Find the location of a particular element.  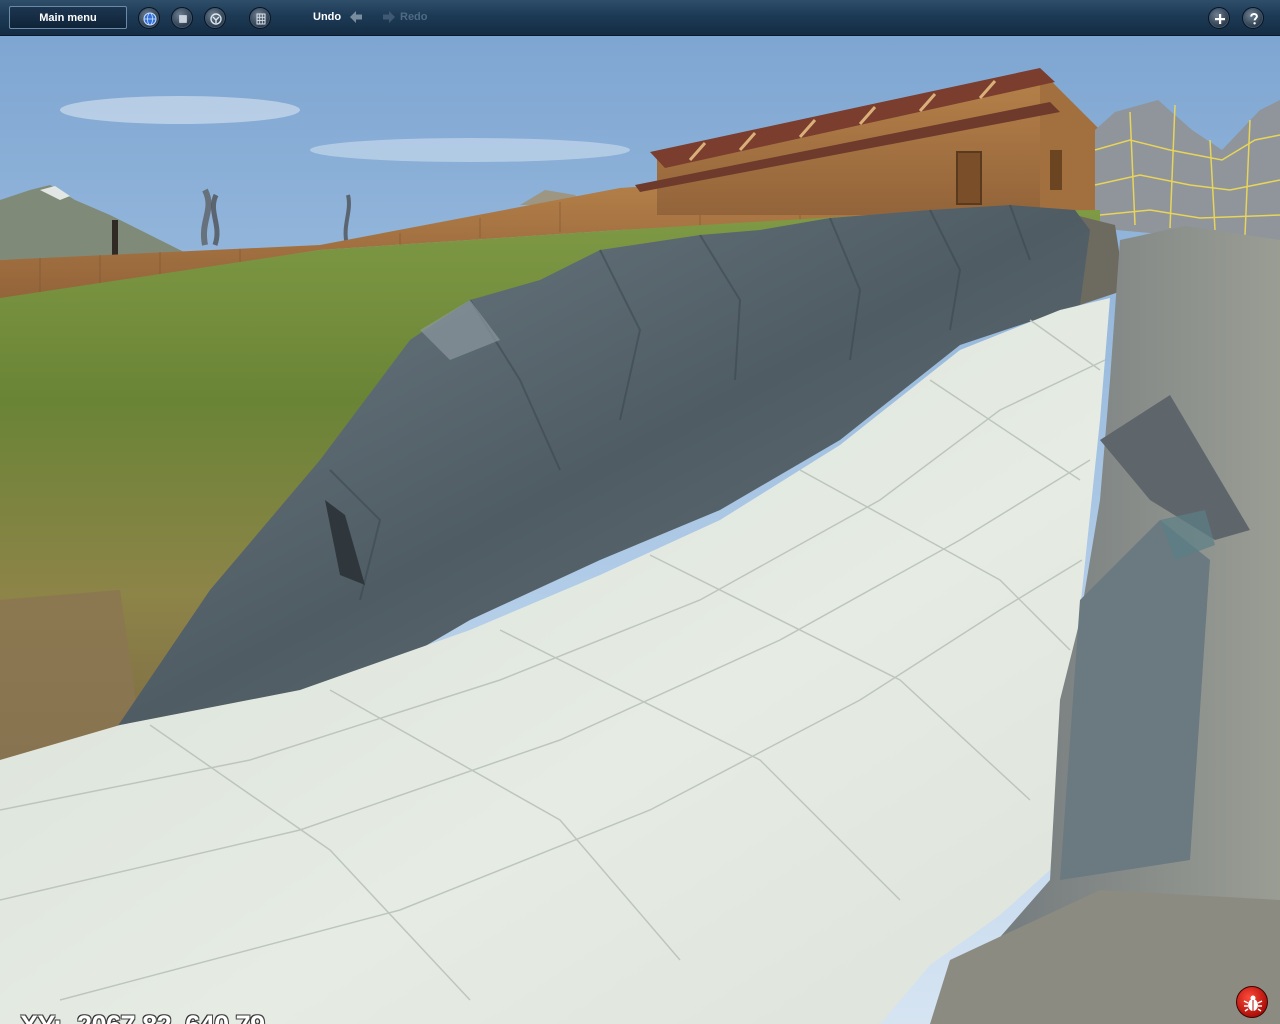

bug-report-icon is located at coordinates (1253, 1003).